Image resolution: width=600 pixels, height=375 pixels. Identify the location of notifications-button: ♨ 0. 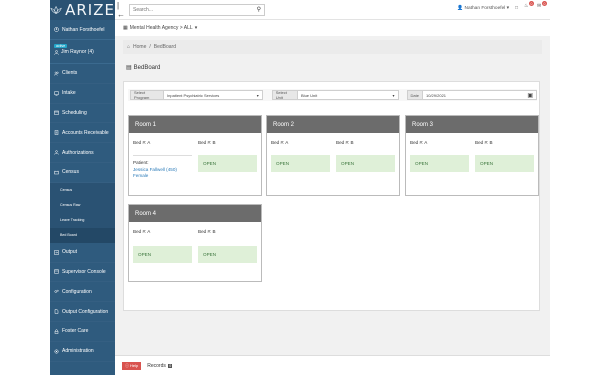
(529, 6).